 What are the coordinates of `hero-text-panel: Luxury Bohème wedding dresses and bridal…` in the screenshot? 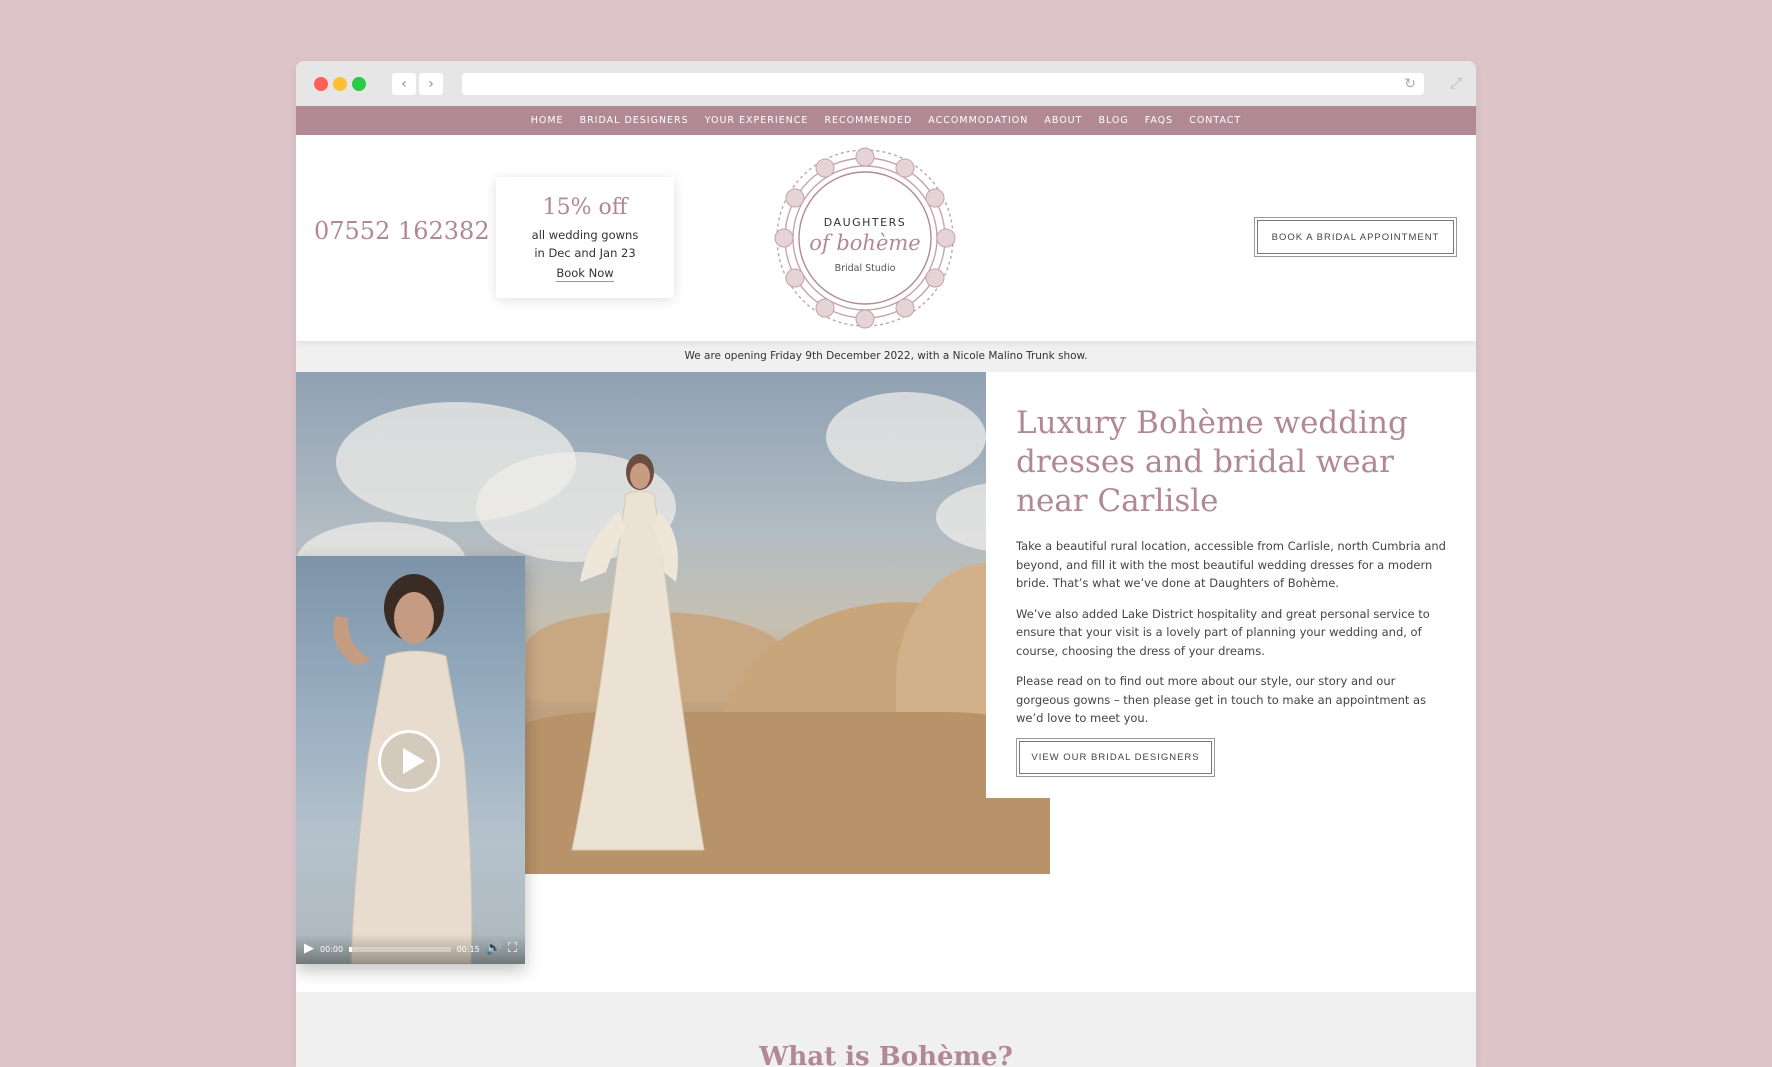 It's located at (1231, 585).